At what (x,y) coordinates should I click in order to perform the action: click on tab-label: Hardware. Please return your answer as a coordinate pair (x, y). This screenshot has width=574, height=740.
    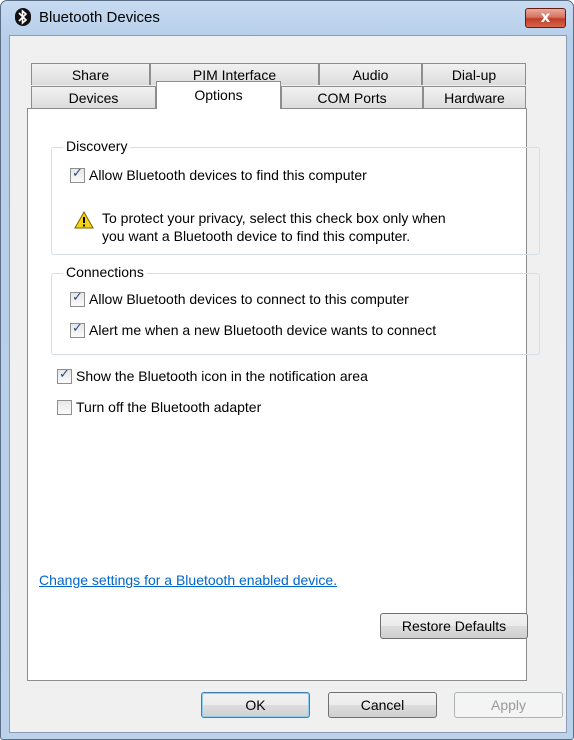
    Looking at the image, I should click on (474, 98).